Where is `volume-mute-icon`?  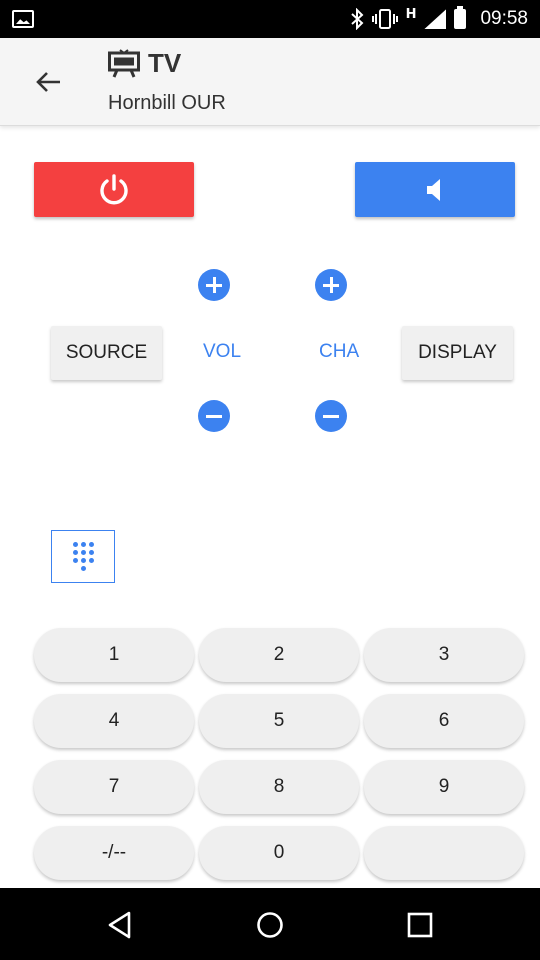
volume-mute-icon is located at coordinates (433, 189).